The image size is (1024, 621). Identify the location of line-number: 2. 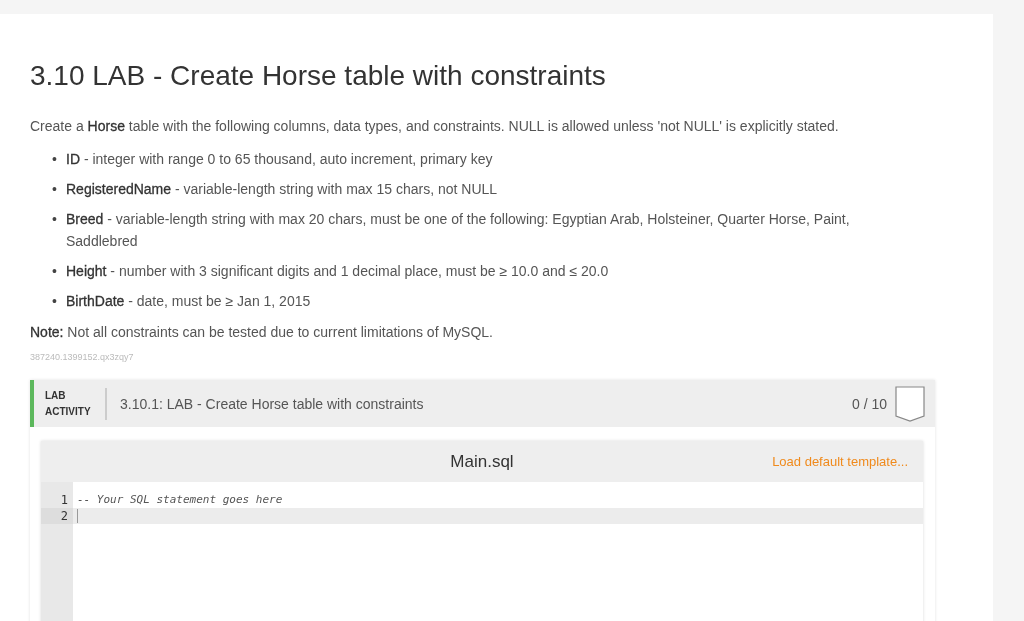
(57, 516).